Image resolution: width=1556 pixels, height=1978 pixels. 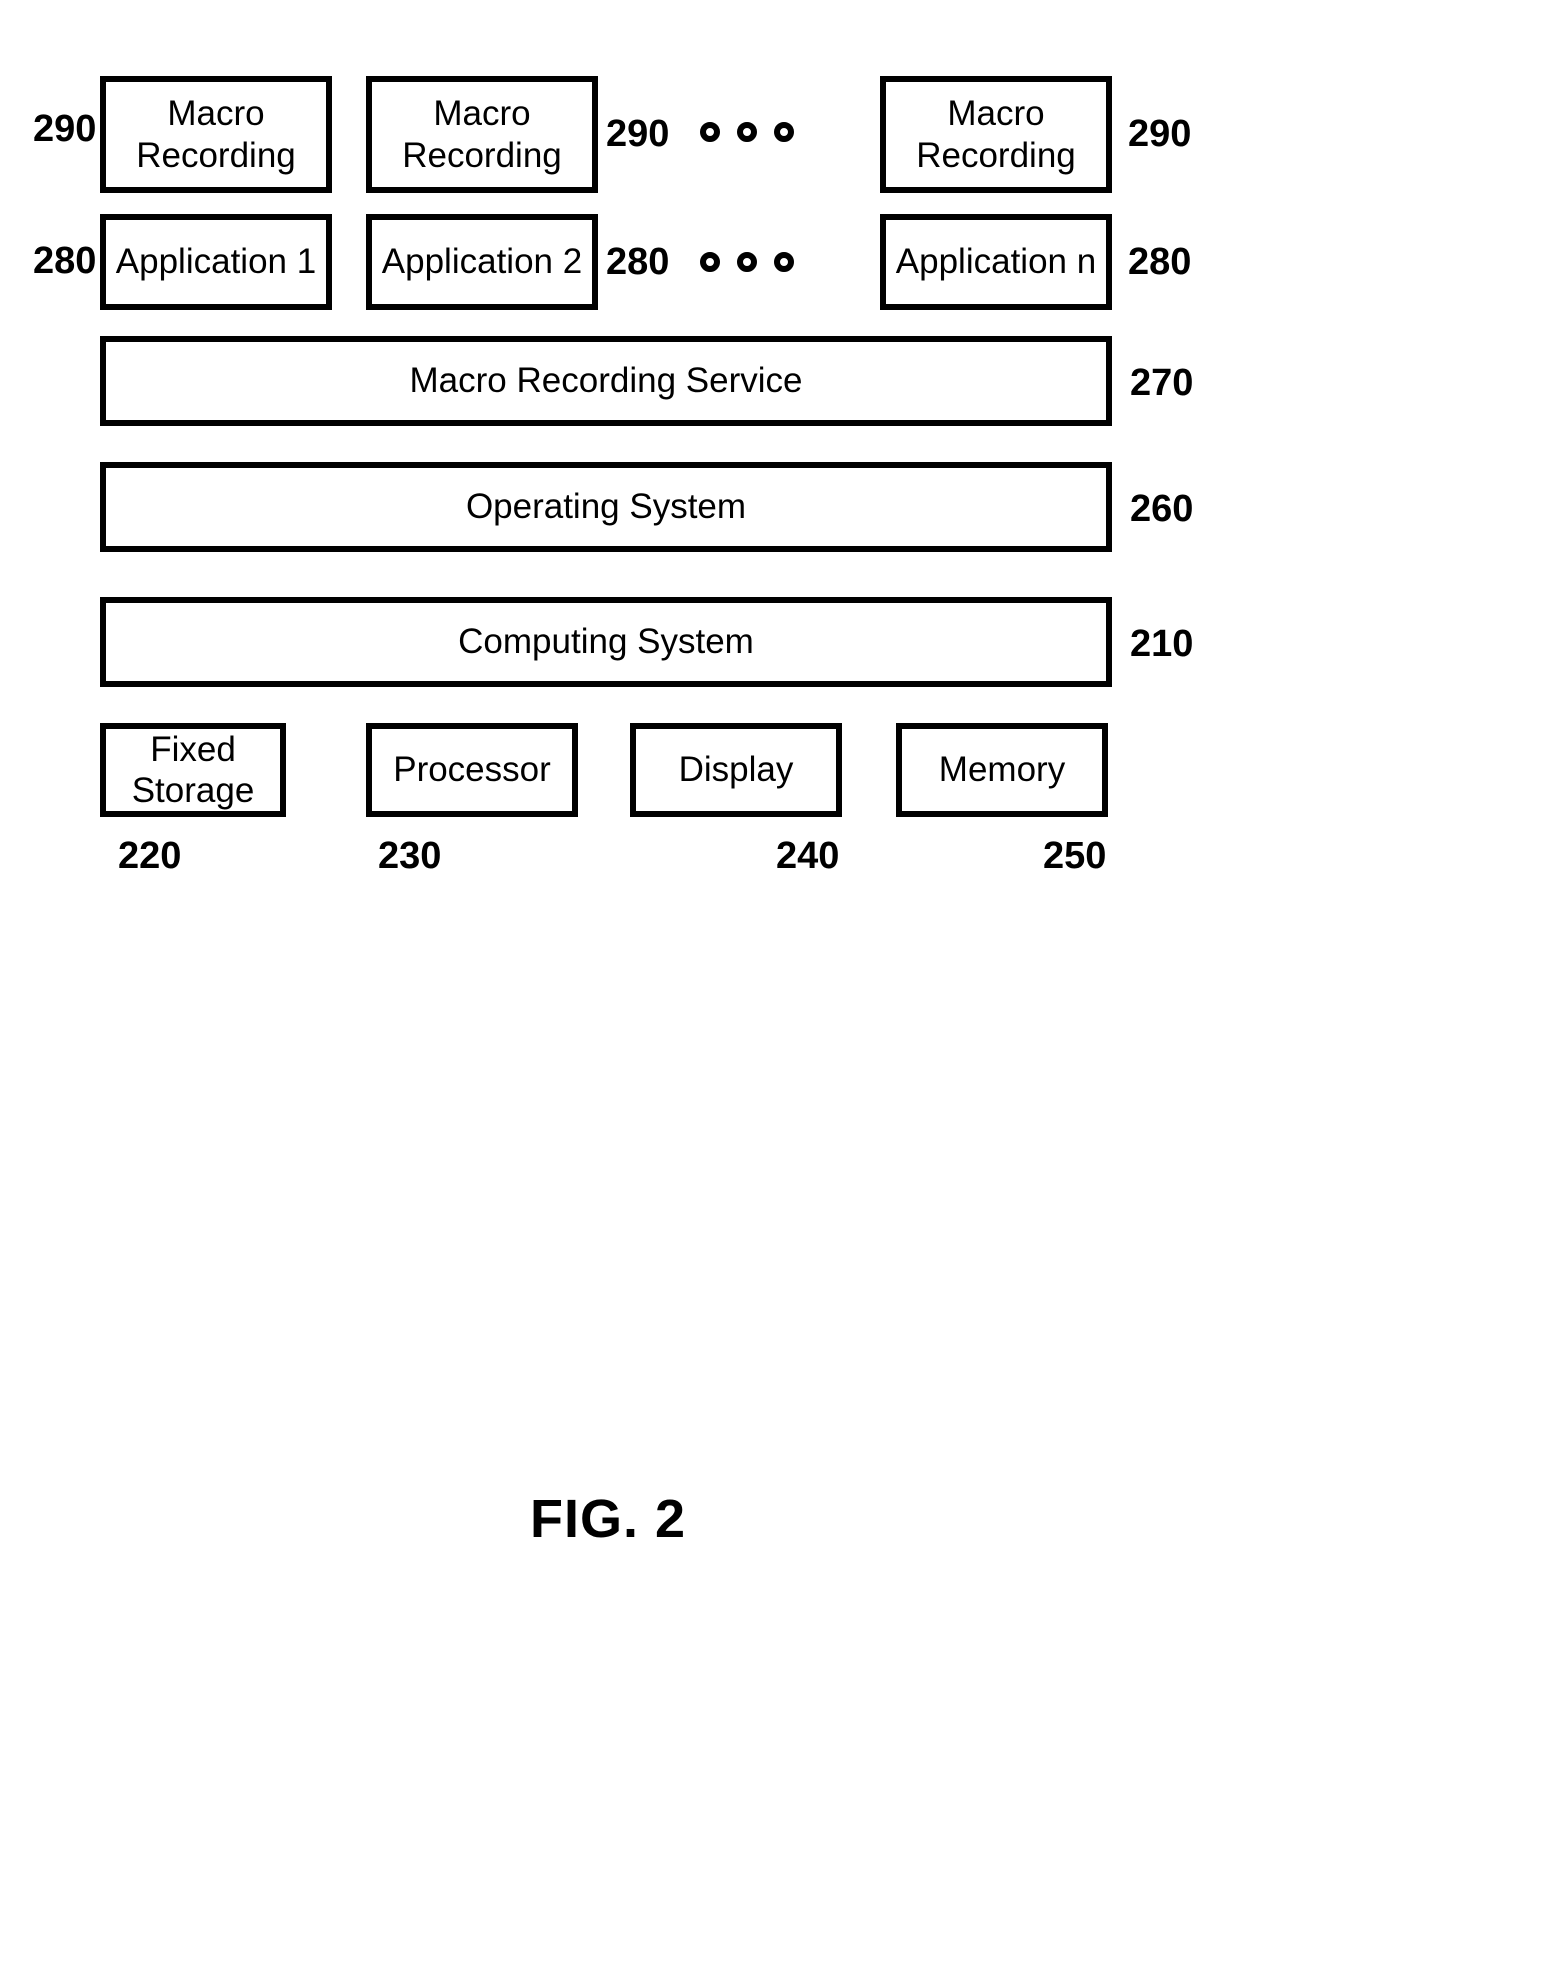 What do you see at coordinates (150, 856) in the screenshot?
I see `ref-numeral-220: 220` at bounding box center [150, 856].